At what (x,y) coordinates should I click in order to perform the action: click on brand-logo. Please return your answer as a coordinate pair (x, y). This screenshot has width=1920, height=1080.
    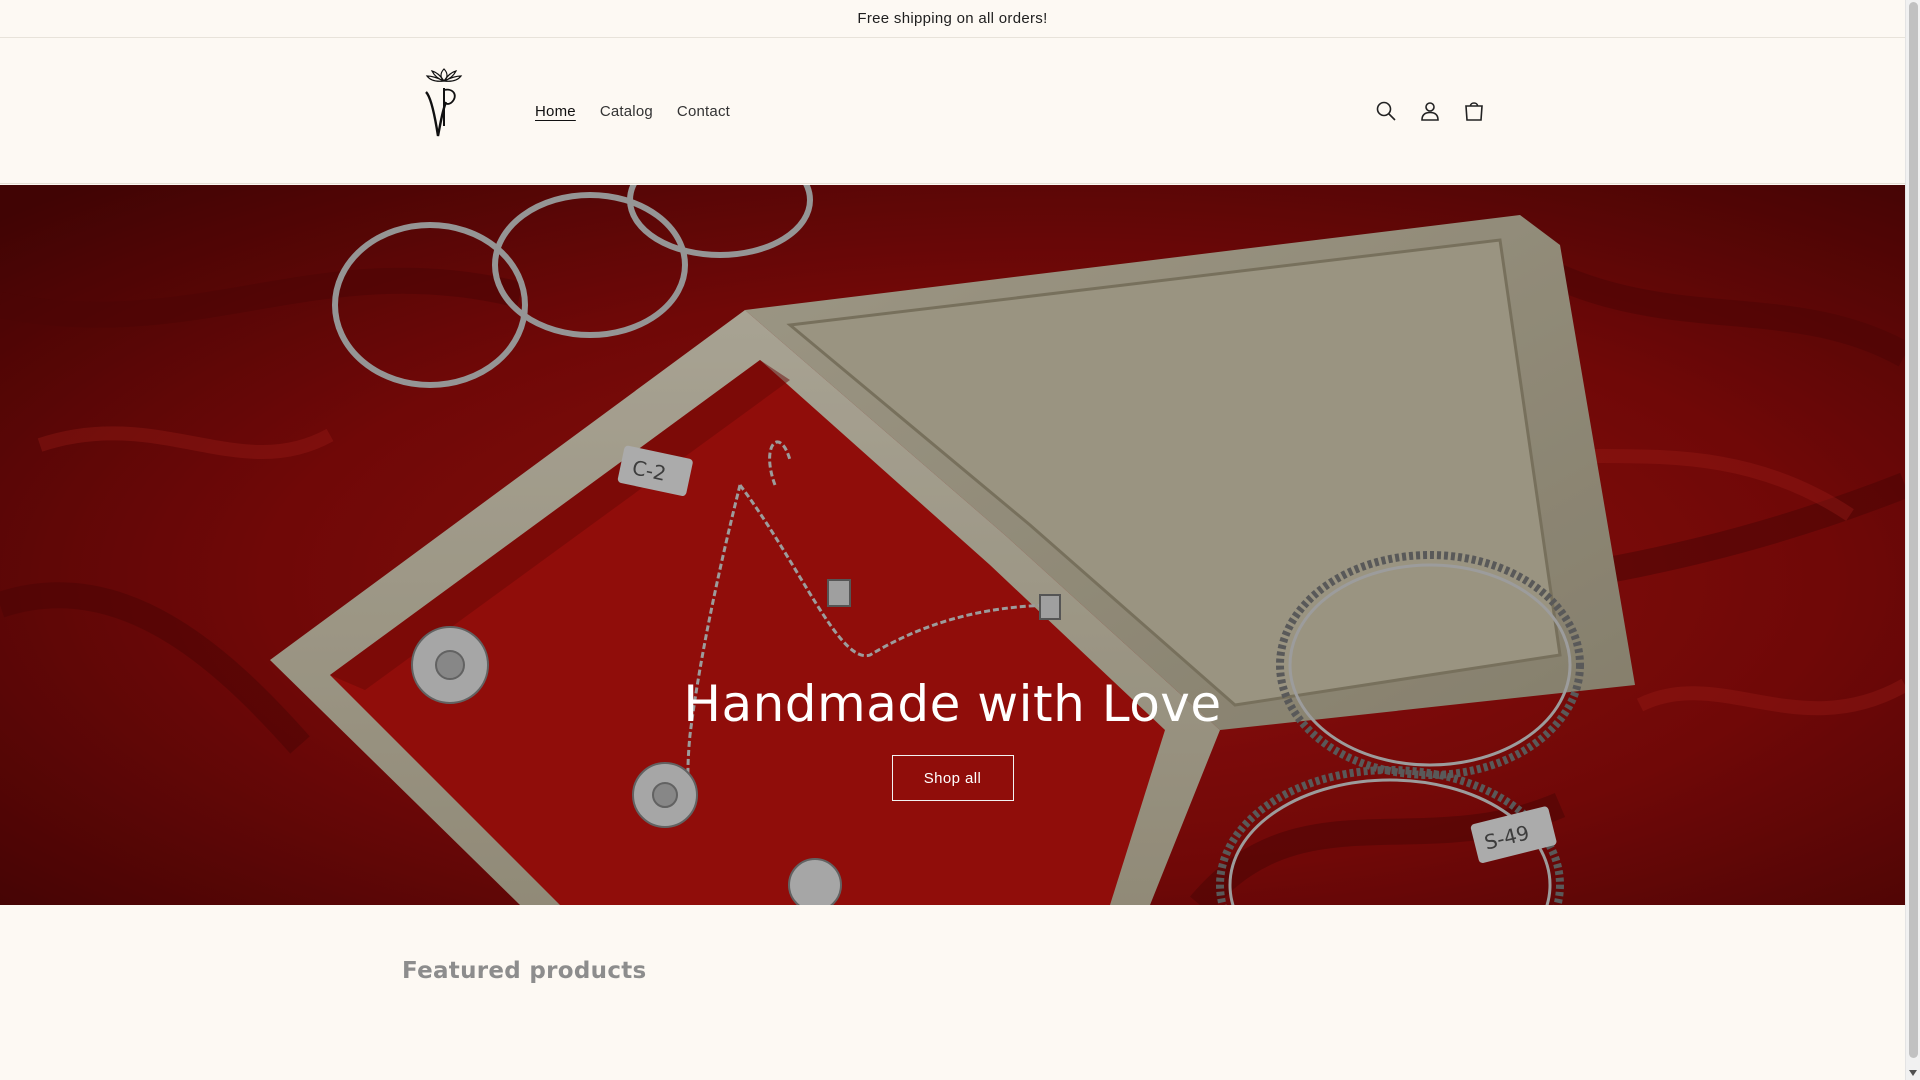
    Looking at the image, I should click on (444, 104).